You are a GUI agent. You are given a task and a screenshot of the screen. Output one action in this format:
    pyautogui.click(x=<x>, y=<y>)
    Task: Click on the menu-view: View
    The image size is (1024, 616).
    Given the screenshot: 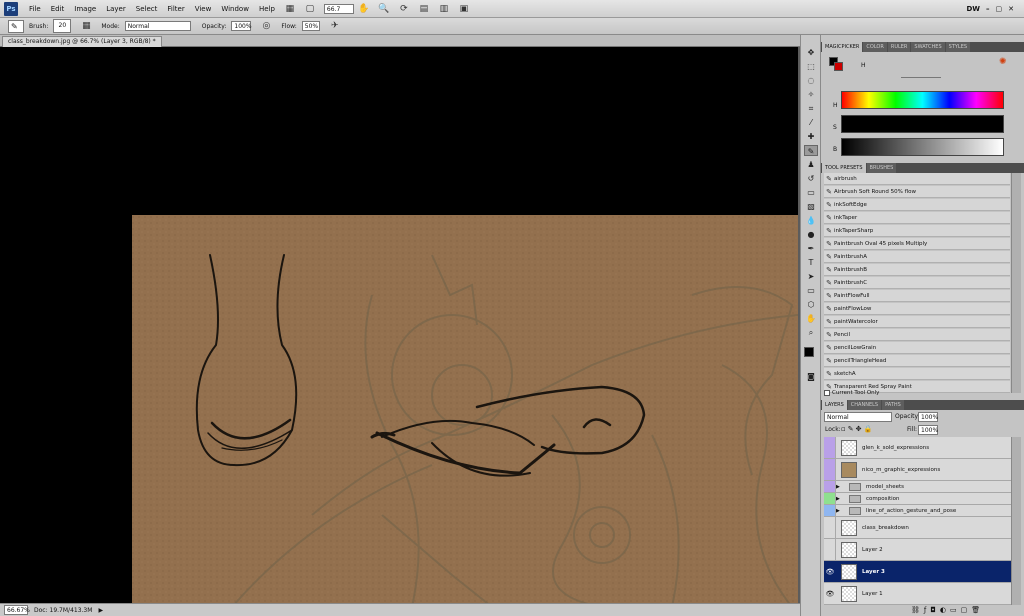 What is the action you would take?
    pyautogui.click(x=203, y=9)
    